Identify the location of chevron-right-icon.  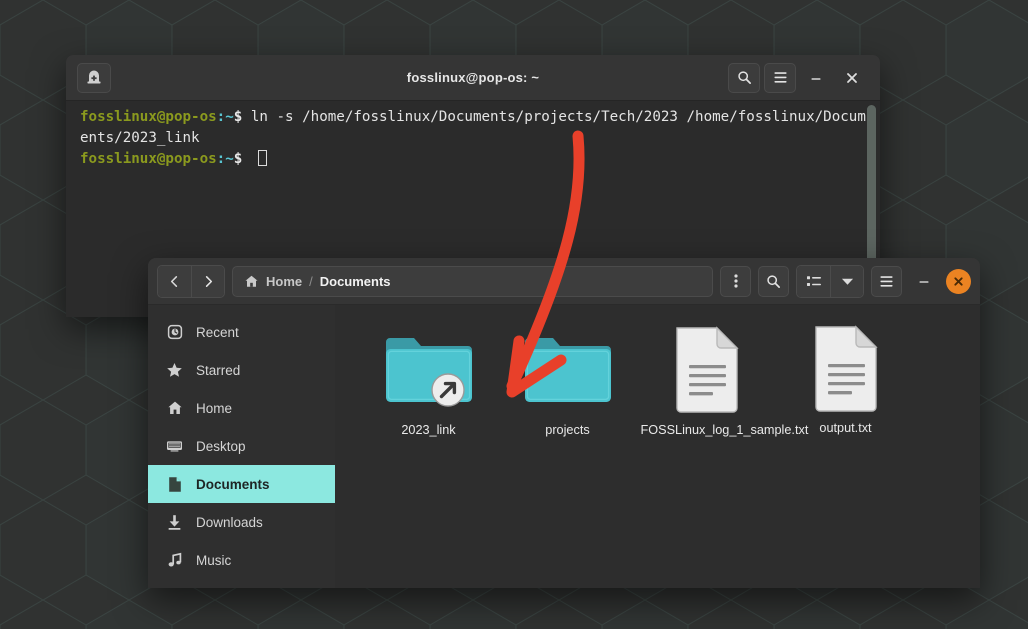
(208, 281).